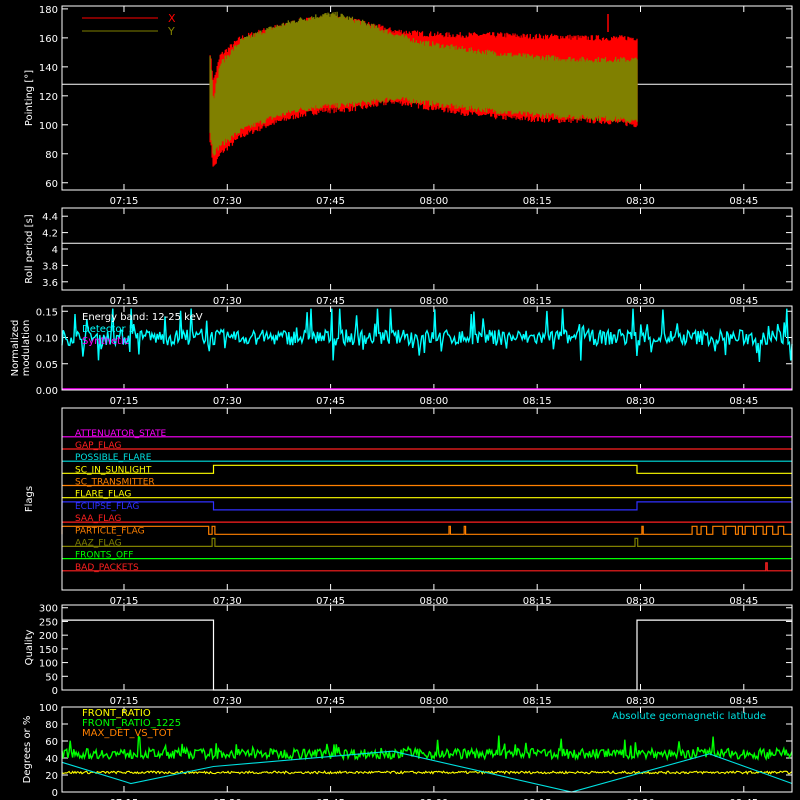 The width and height of the screenshot is (800, 800). I want to click on legend-label-x: X, so click(172, 18).